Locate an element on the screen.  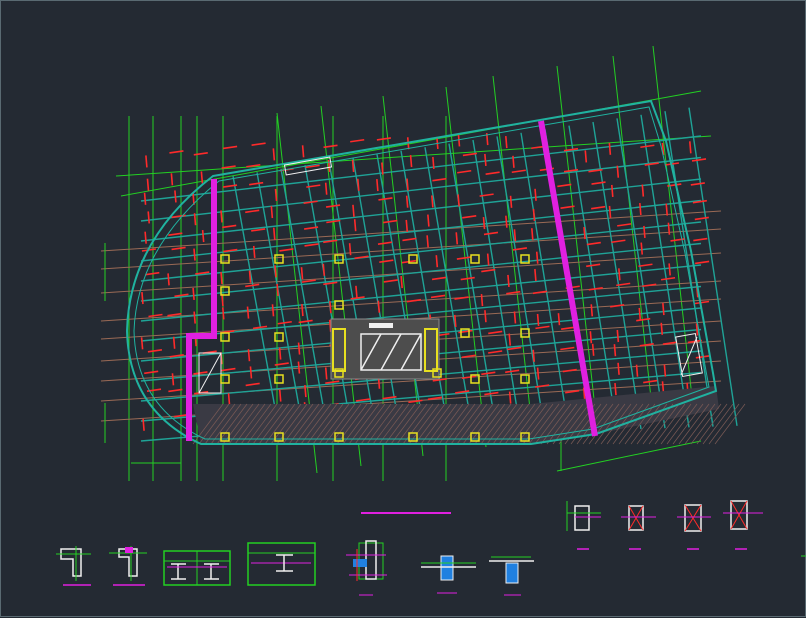
beam-line-vertical is located at coordinates (257, 308).